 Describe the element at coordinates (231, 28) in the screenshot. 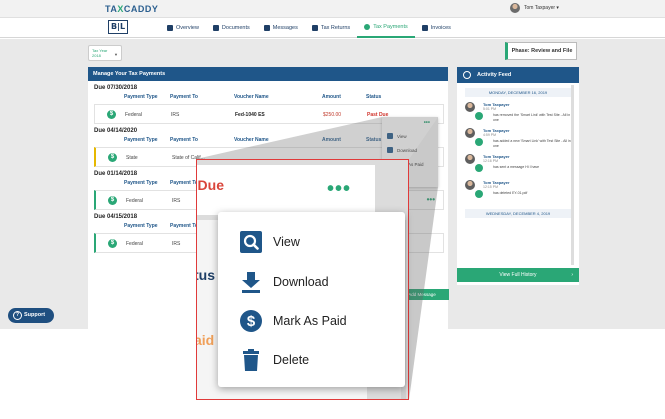

I see `nav-documents: Documents` at that location.